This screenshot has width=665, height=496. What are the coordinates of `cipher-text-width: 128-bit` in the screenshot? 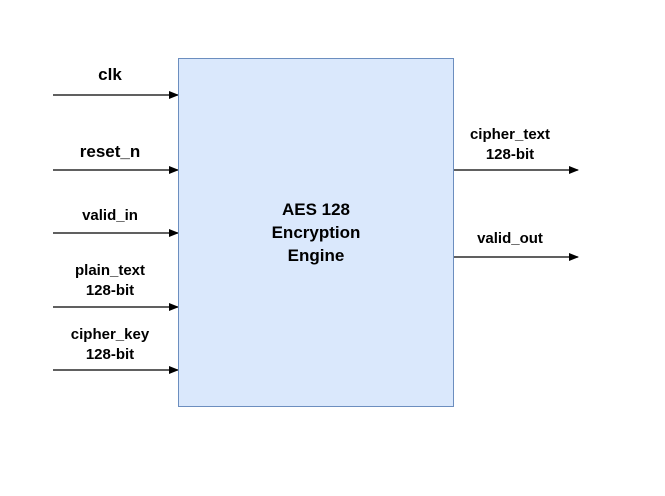 It's located at (510, 154).